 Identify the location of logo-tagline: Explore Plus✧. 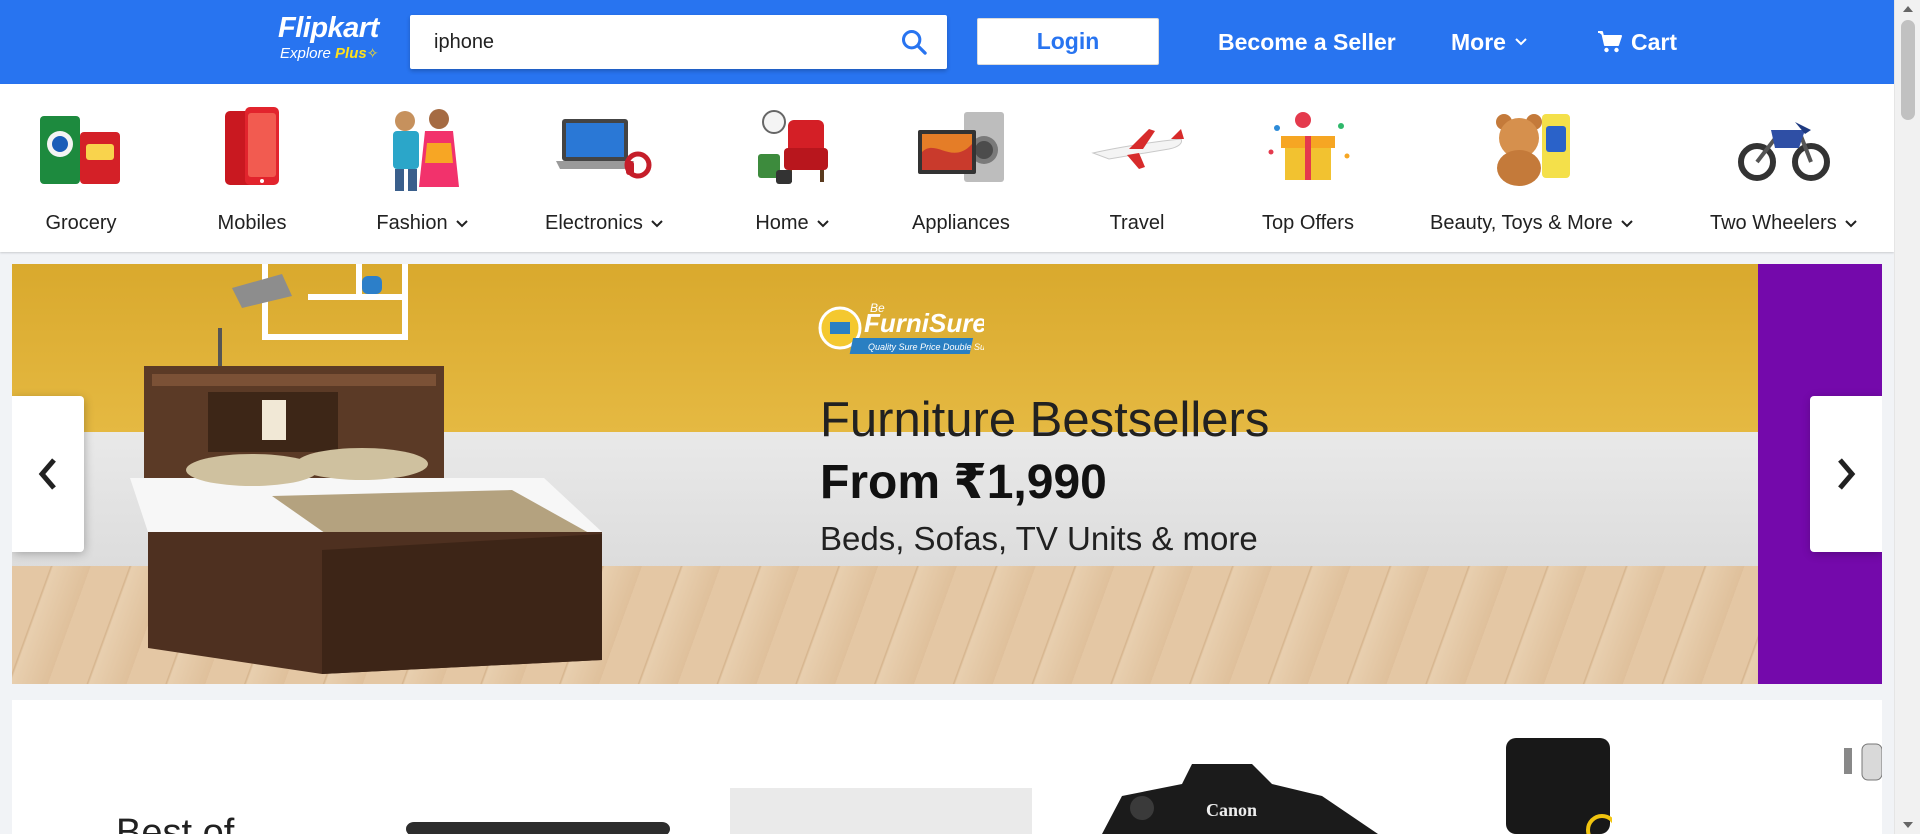
(336, 53).